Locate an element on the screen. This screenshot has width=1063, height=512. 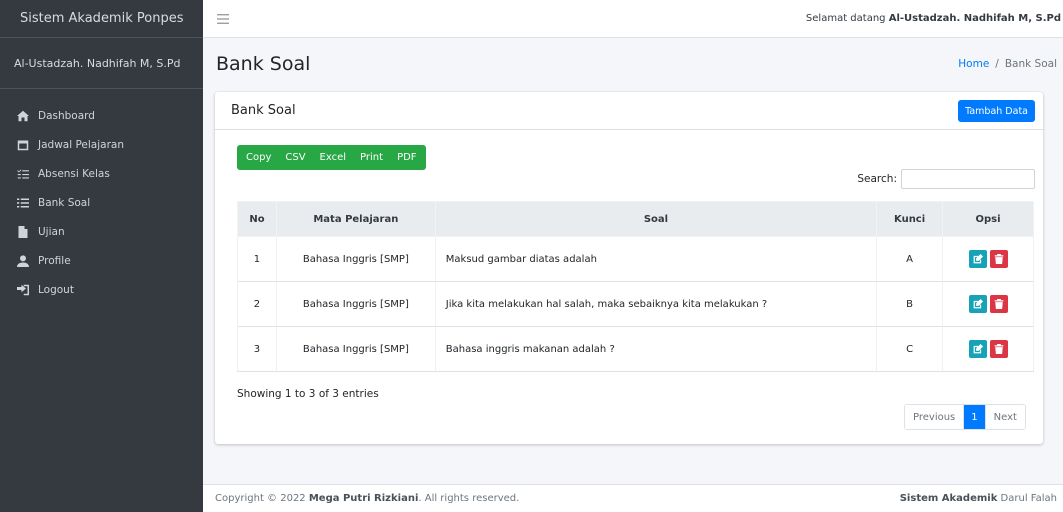
table-info: Showing 1 to 3 of 3 entries is located at coordinates (308, 394).